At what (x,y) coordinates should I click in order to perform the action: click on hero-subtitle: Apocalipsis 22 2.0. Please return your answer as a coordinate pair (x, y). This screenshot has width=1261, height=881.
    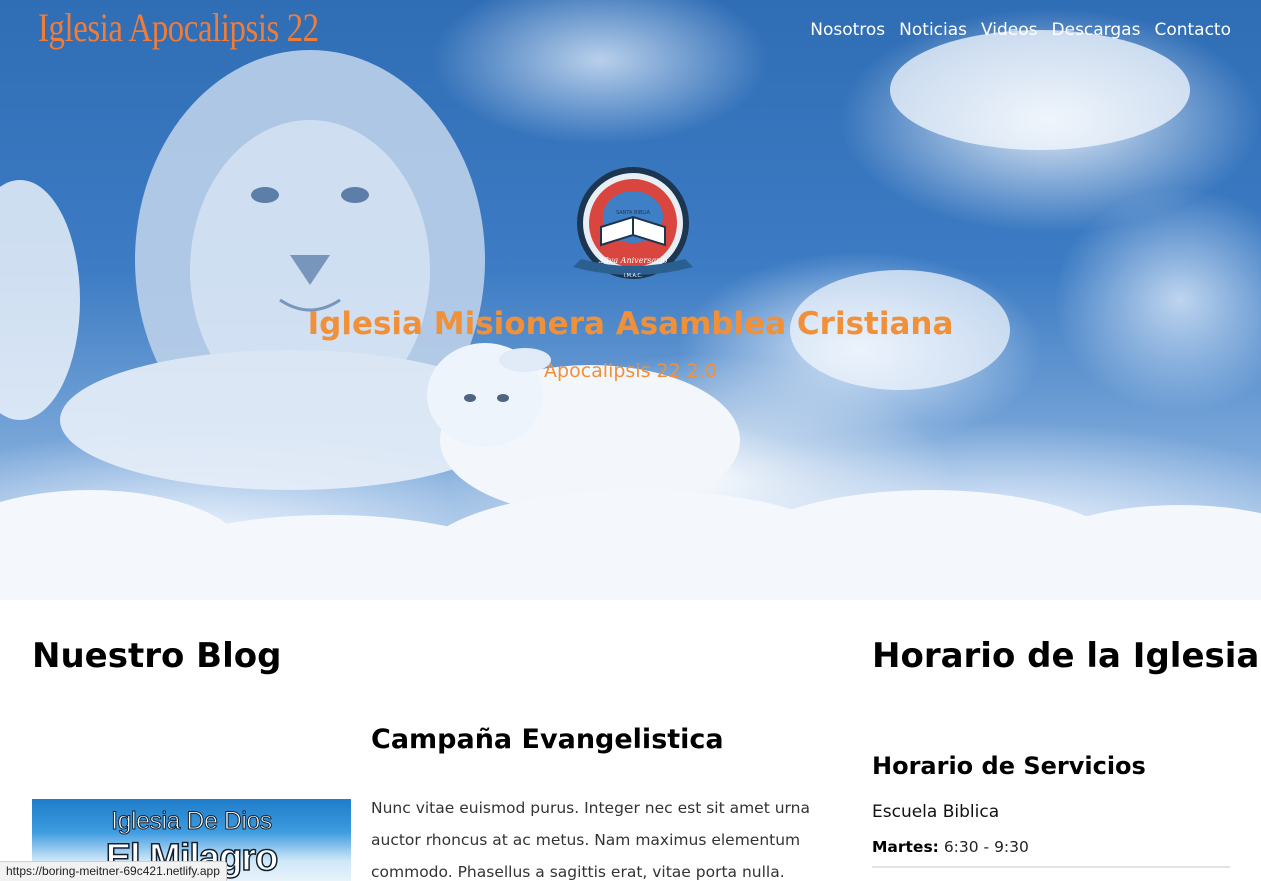
    Looking at the image, I should click on (630, 371).